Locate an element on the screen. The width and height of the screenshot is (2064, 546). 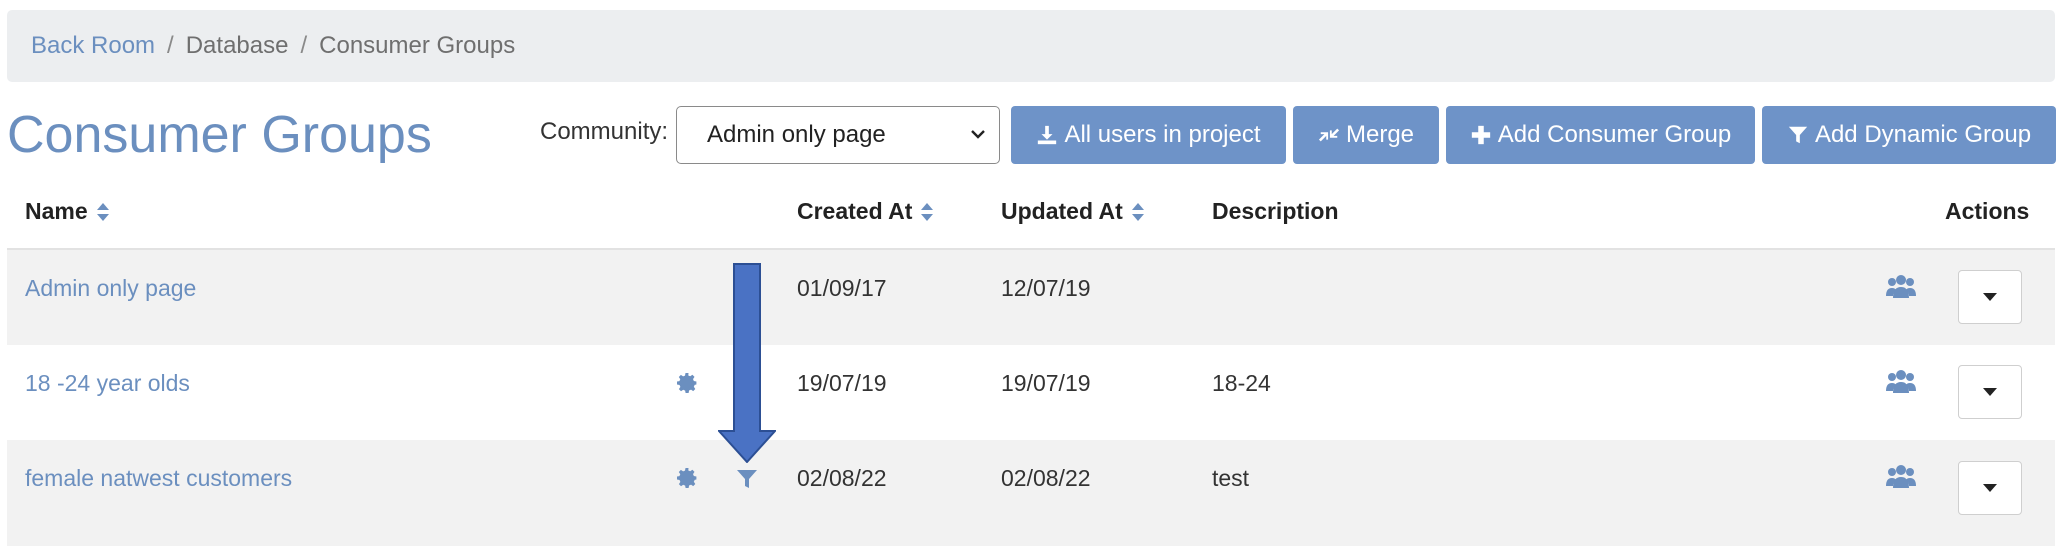
column-header-actions-label: Actions is located at coordinates (1987, 211).